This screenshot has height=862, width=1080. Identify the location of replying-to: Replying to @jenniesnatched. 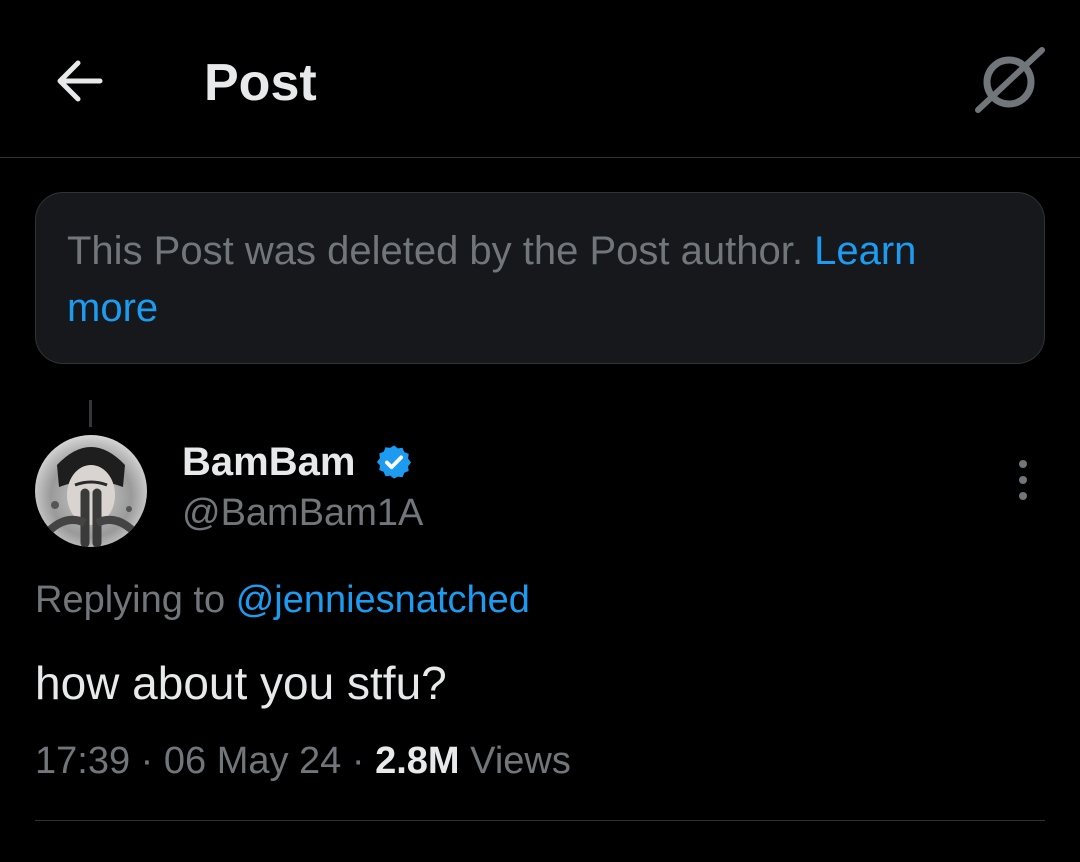
(282, 600).